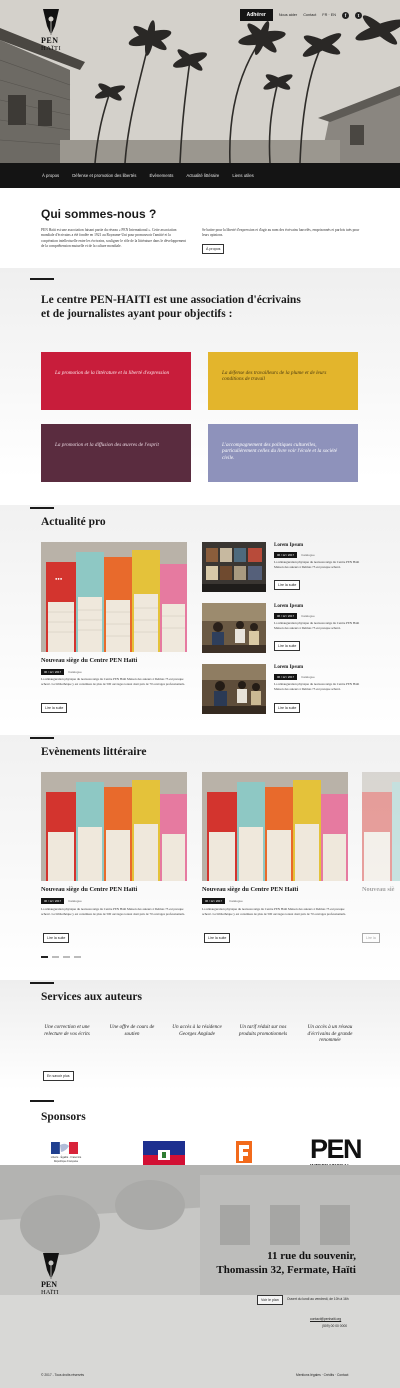 This screenshot has width=400, height=1388. I want to click on featured-image: ●●●, so click(114, 597).